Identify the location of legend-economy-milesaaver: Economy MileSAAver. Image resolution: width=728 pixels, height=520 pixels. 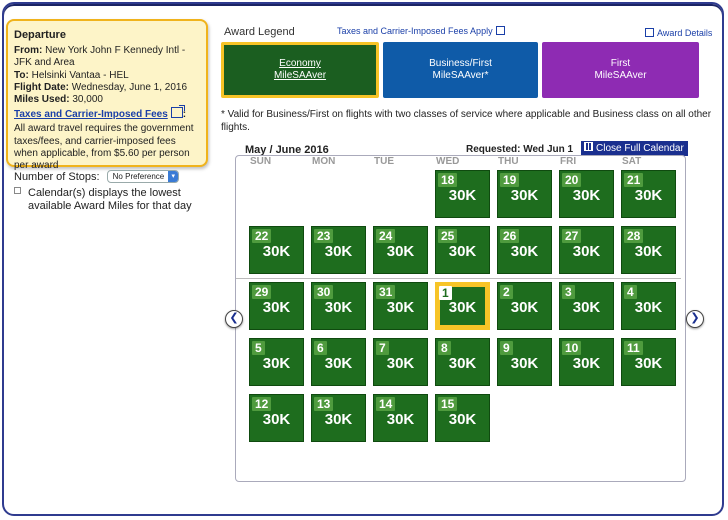
(300, 70).